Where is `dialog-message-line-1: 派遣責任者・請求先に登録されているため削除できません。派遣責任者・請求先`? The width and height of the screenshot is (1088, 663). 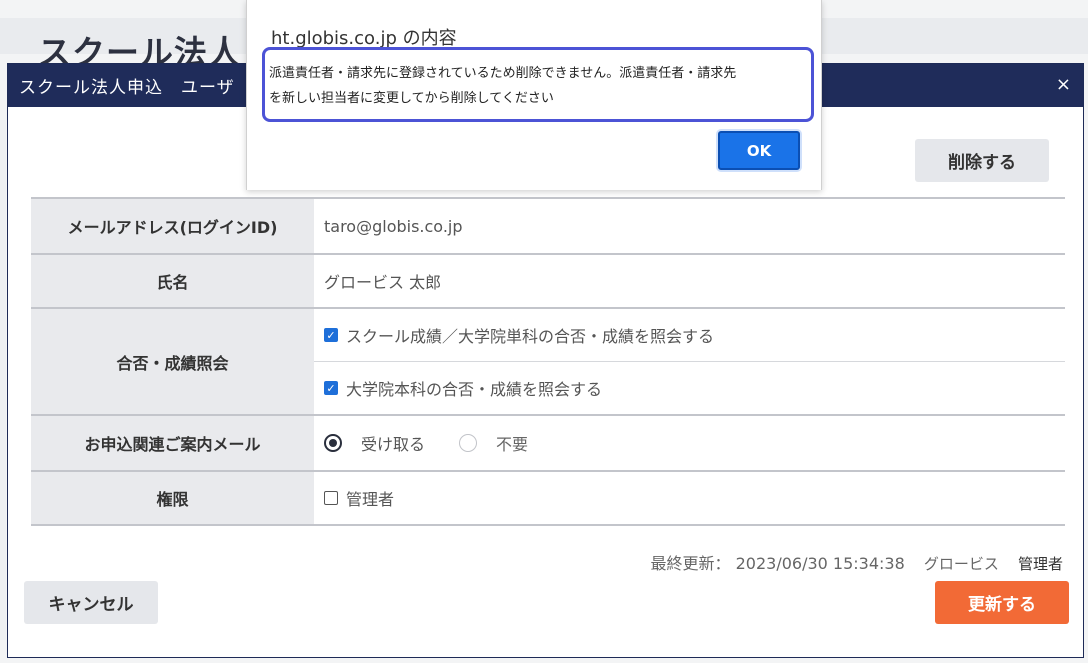
dialog-message-line-1: 派遣責任者・請求先に登録されているため削除できません。派遣責任者・請求先 is located at coordinates (503, 73).